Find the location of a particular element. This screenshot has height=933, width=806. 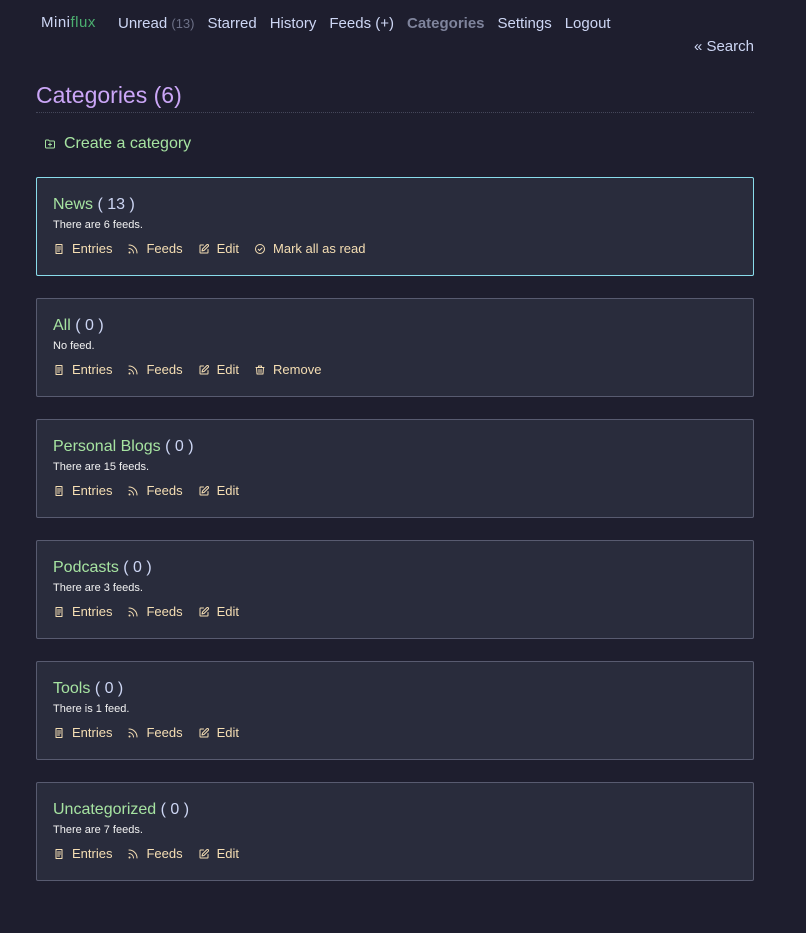

check-circle-icon is located at coordinates (260, 248).